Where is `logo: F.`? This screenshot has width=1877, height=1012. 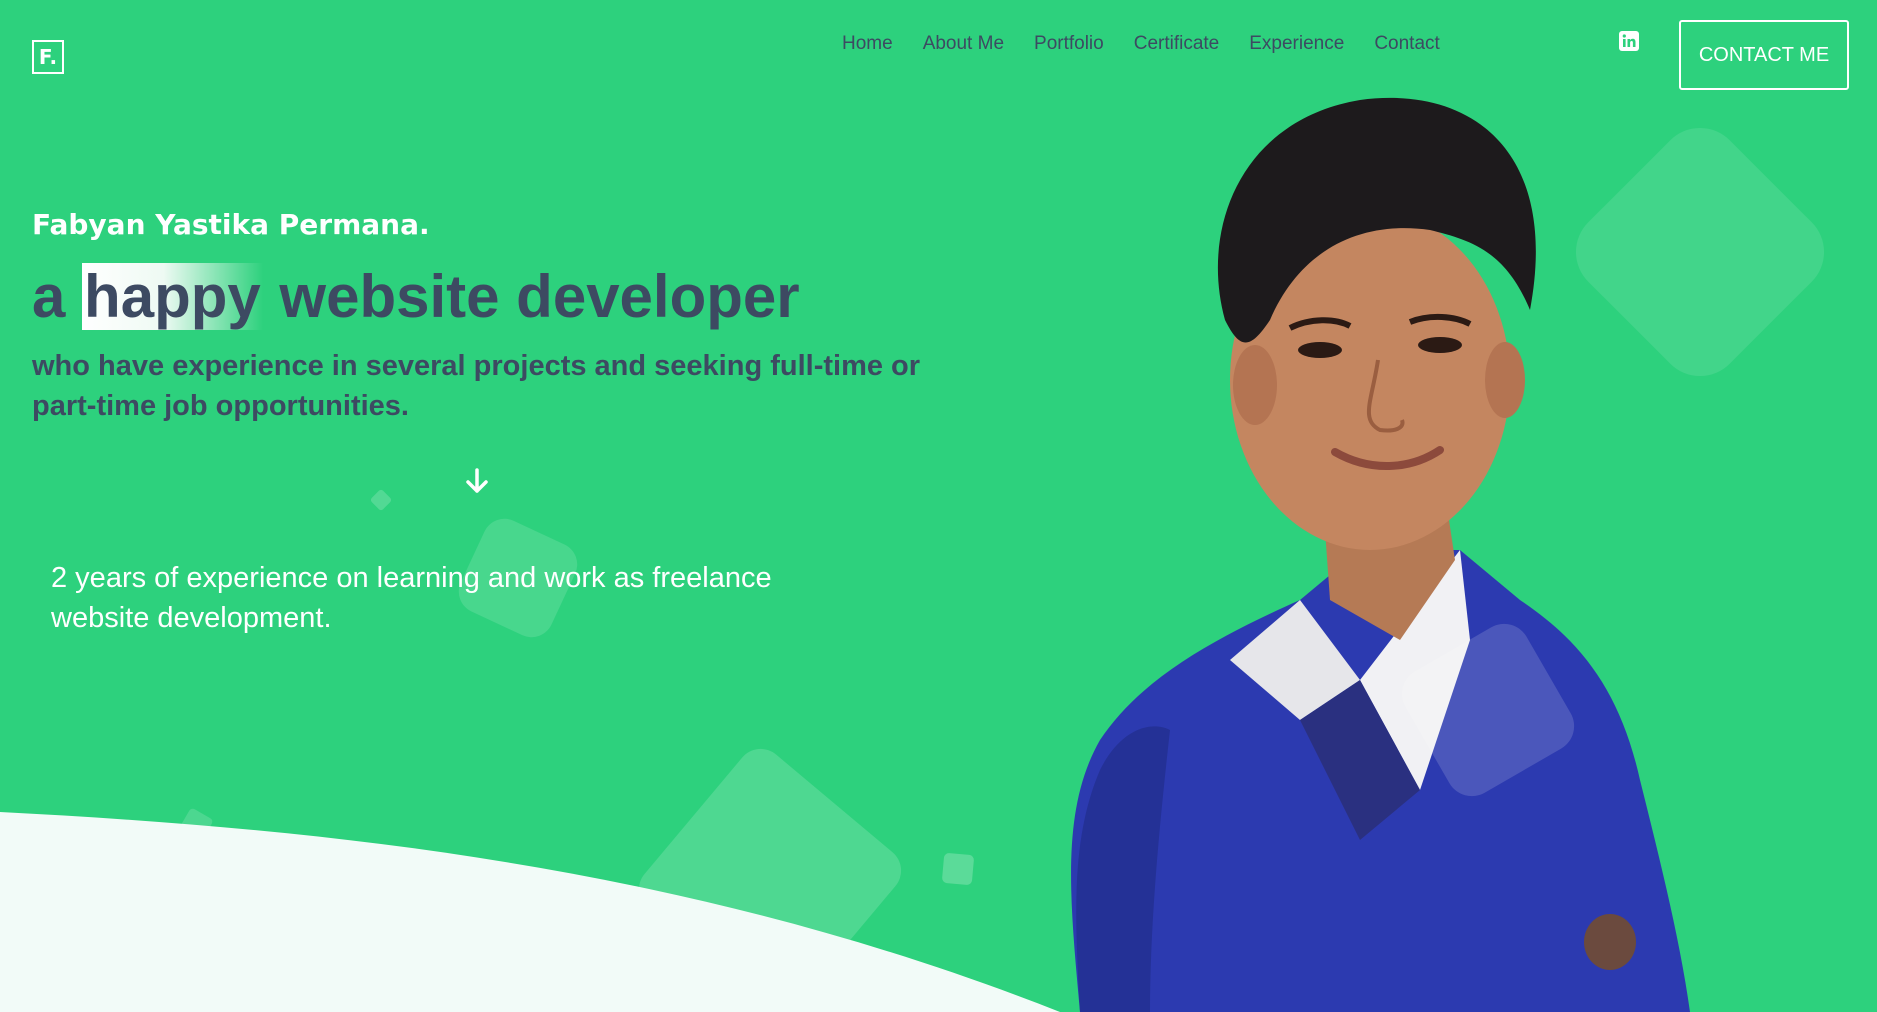
logo: F. is located at coordinates (48, 57).